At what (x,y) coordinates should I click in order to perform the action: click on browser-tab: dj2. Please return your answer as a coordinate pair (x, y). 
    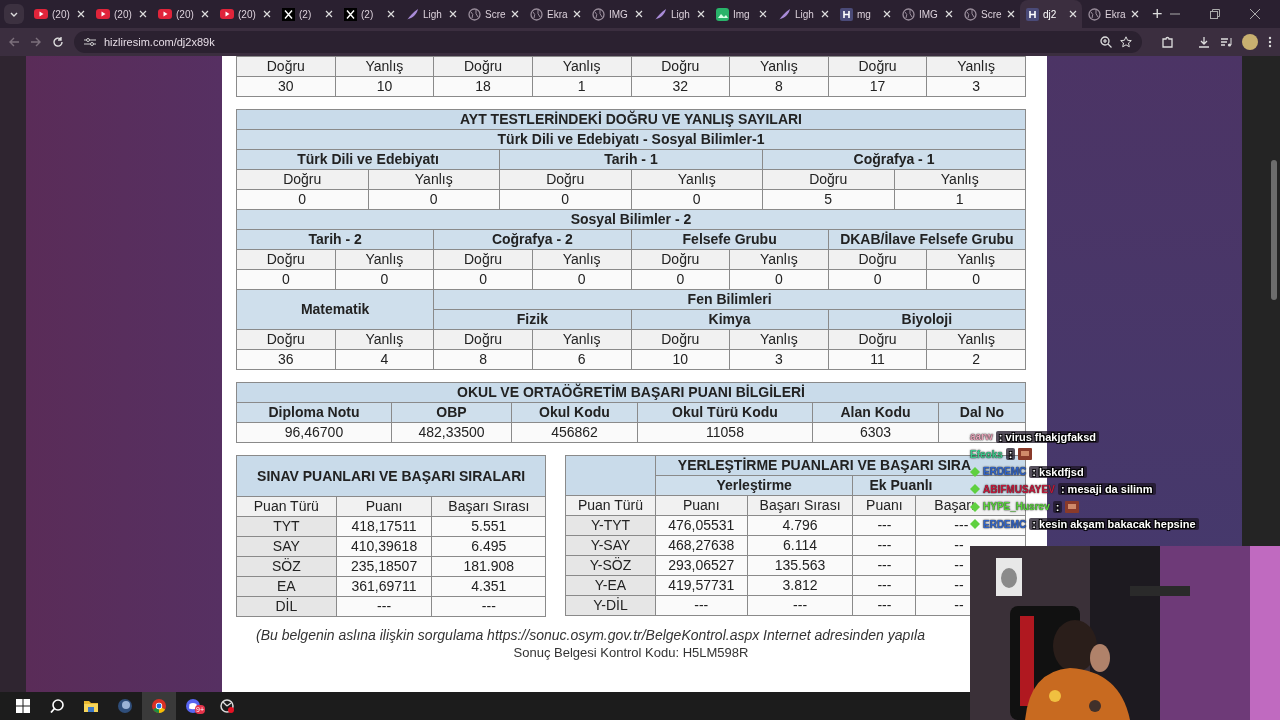
    Looking at the image, I should click on (1051, 14).